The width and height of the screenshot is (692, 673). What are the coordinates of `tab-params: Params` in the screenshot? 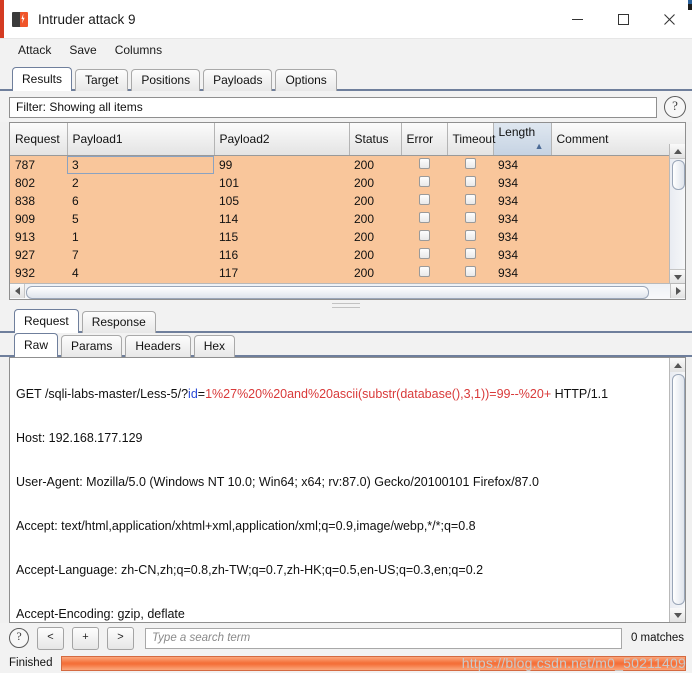 It's located at (92, 346).